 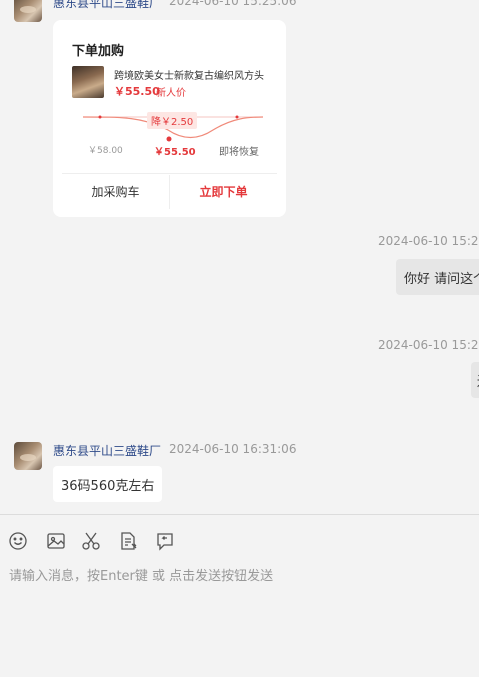 I want to click on order-now-button: 立即下单, so click(x=223, y=192).